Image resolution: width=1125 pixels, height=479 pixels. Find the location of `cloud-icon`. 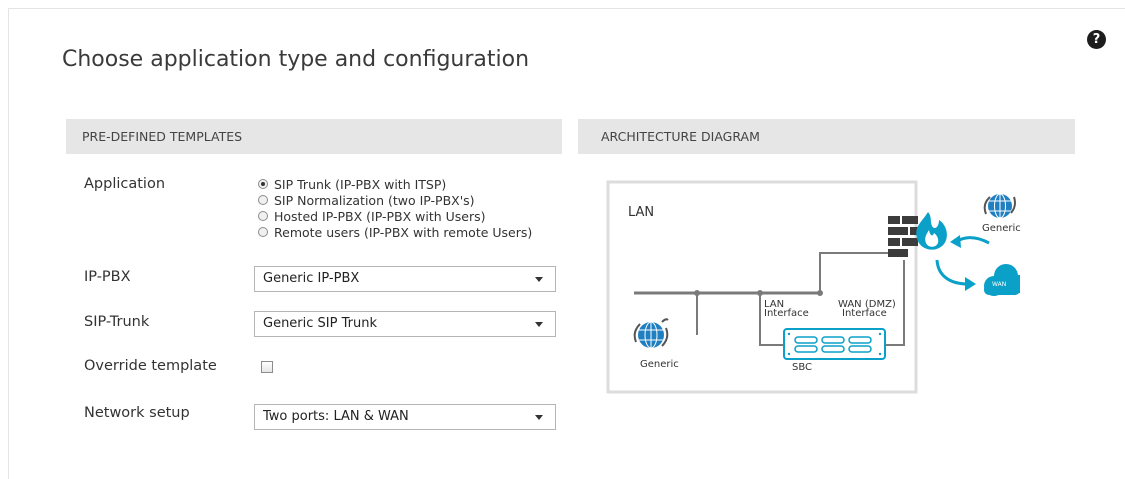

cloud-icon is located at coordinates (1002, 280).